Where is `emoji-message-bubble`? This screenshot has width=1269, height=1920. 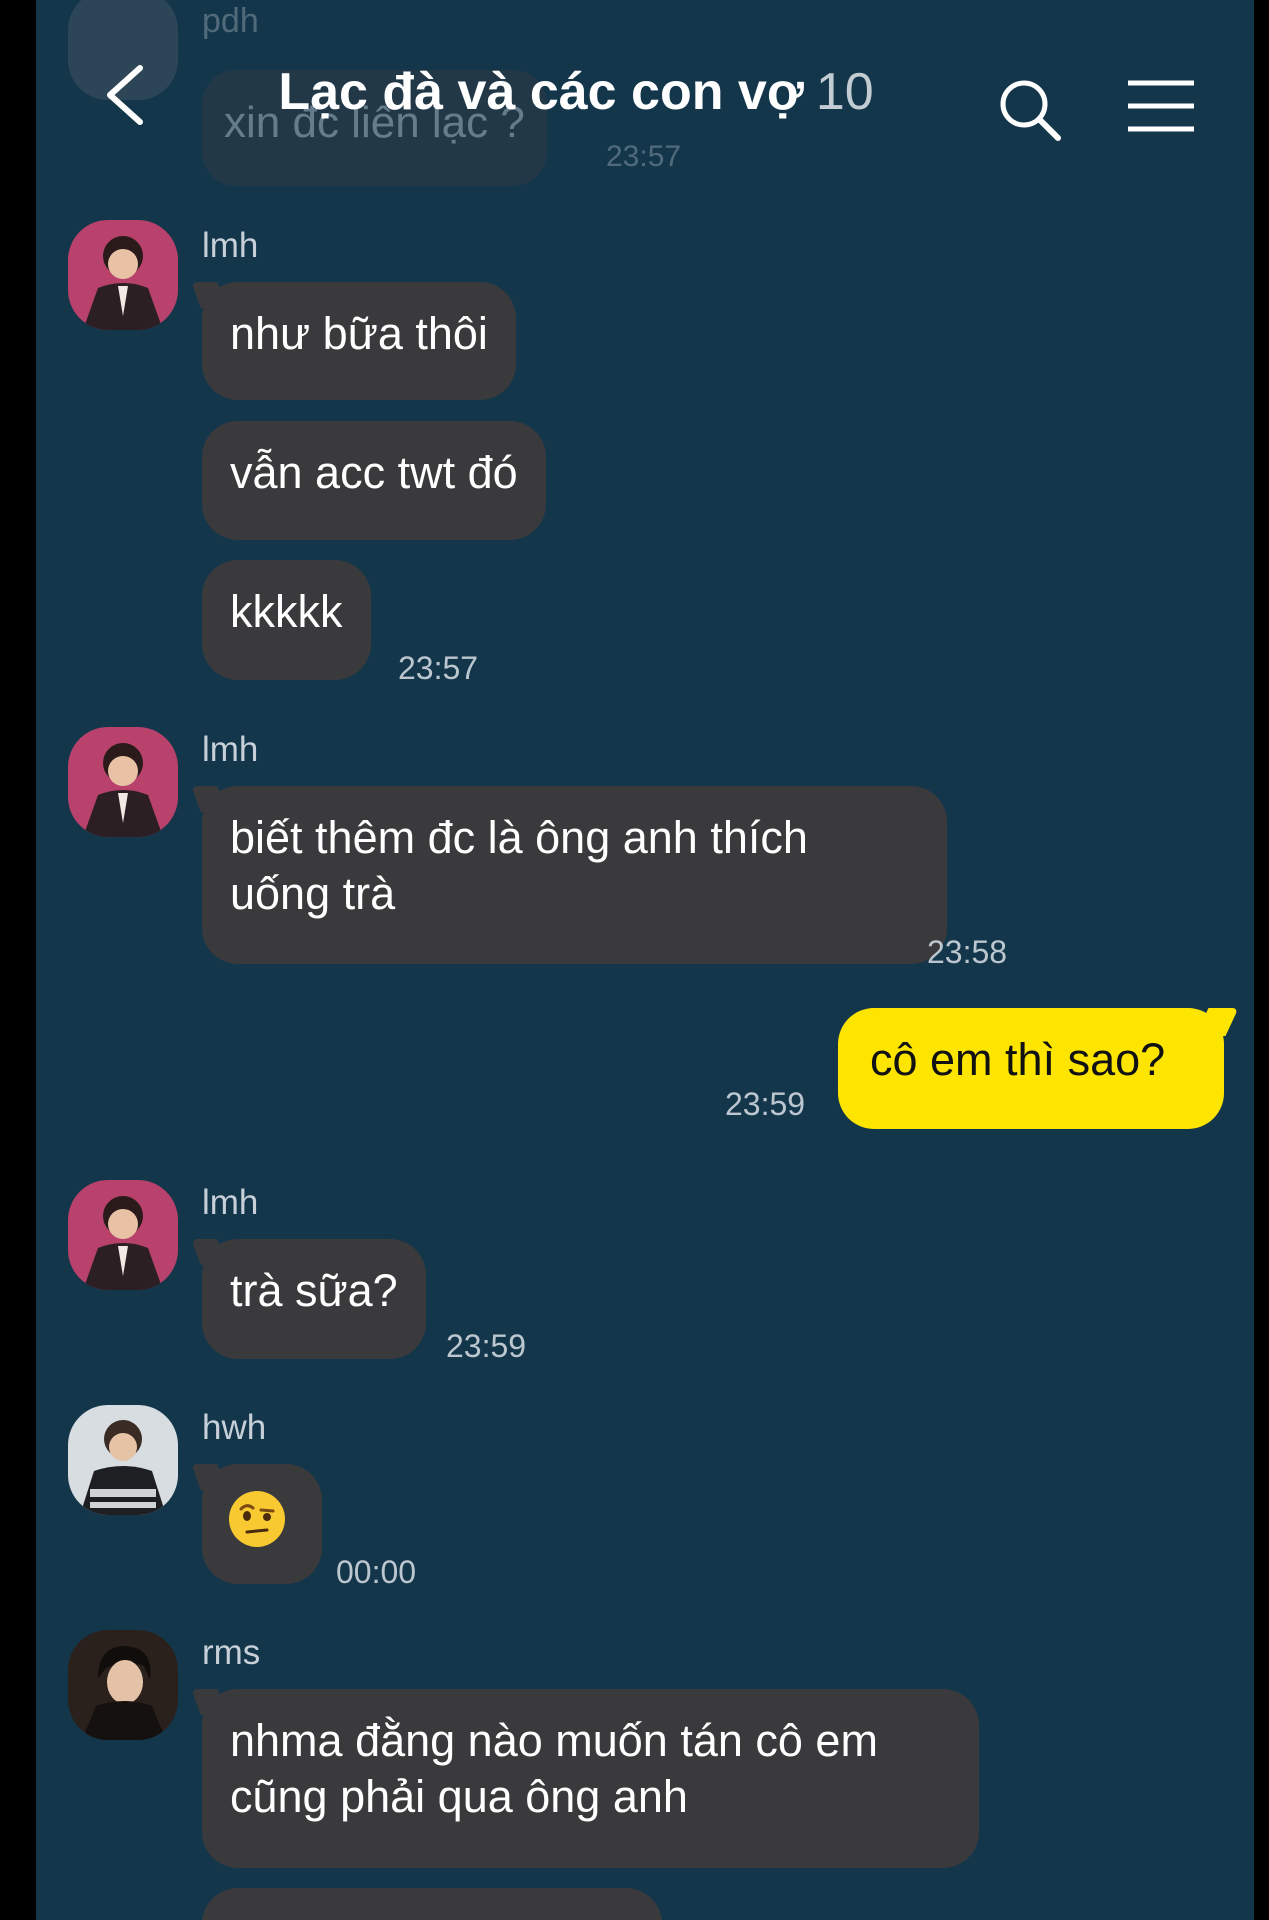 emoji-message-bubble is located at coordinates (262, 1524).